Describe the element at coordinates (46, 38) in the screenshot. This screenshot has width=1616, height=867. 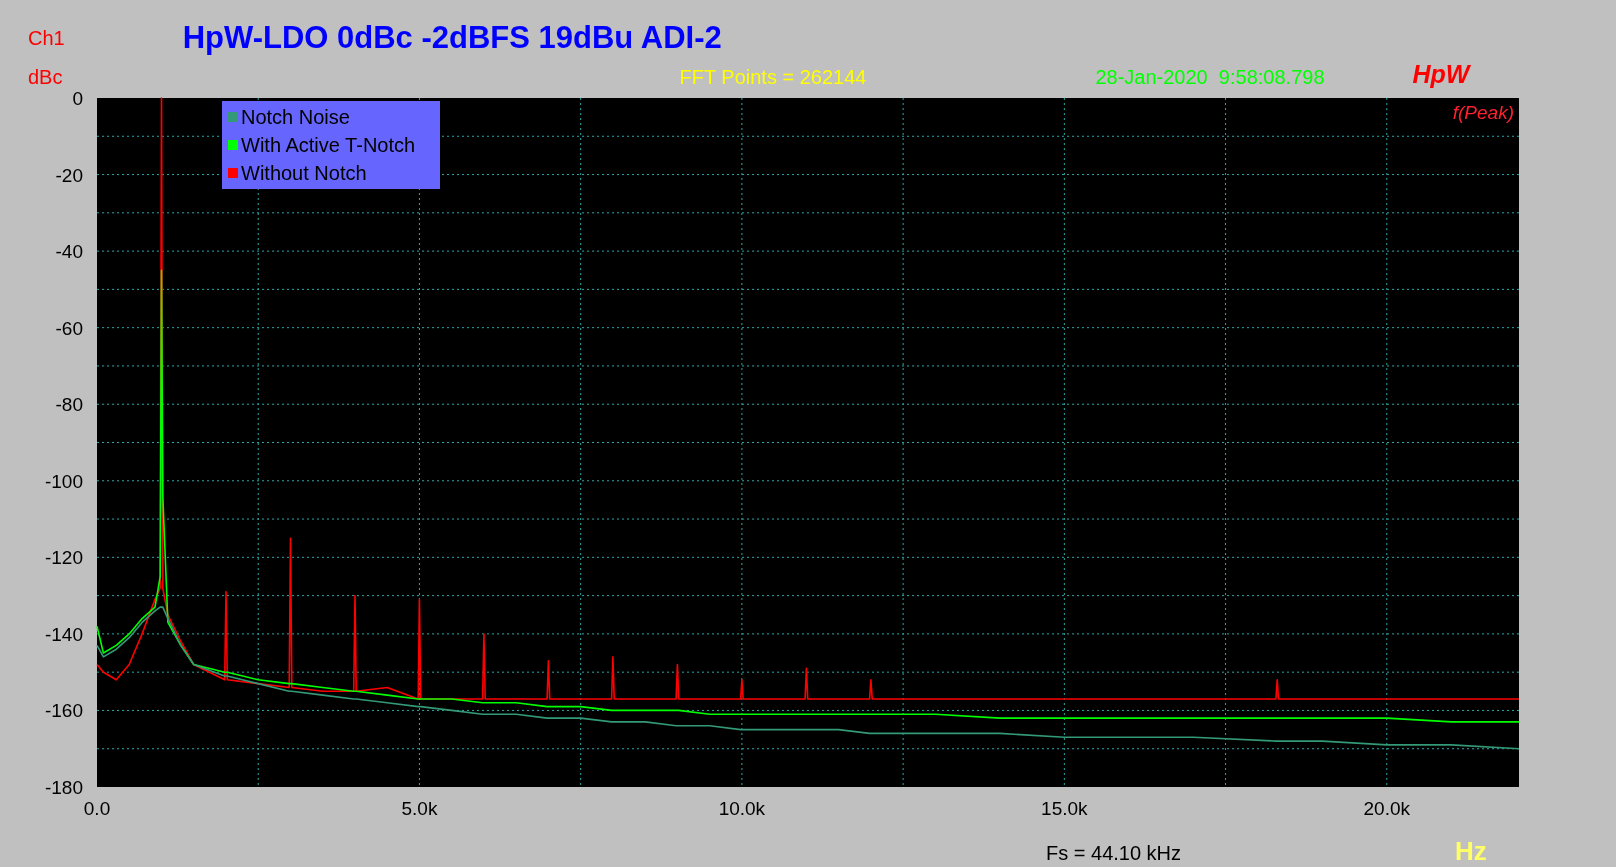
I see `channel-label: Ch1` at that location.